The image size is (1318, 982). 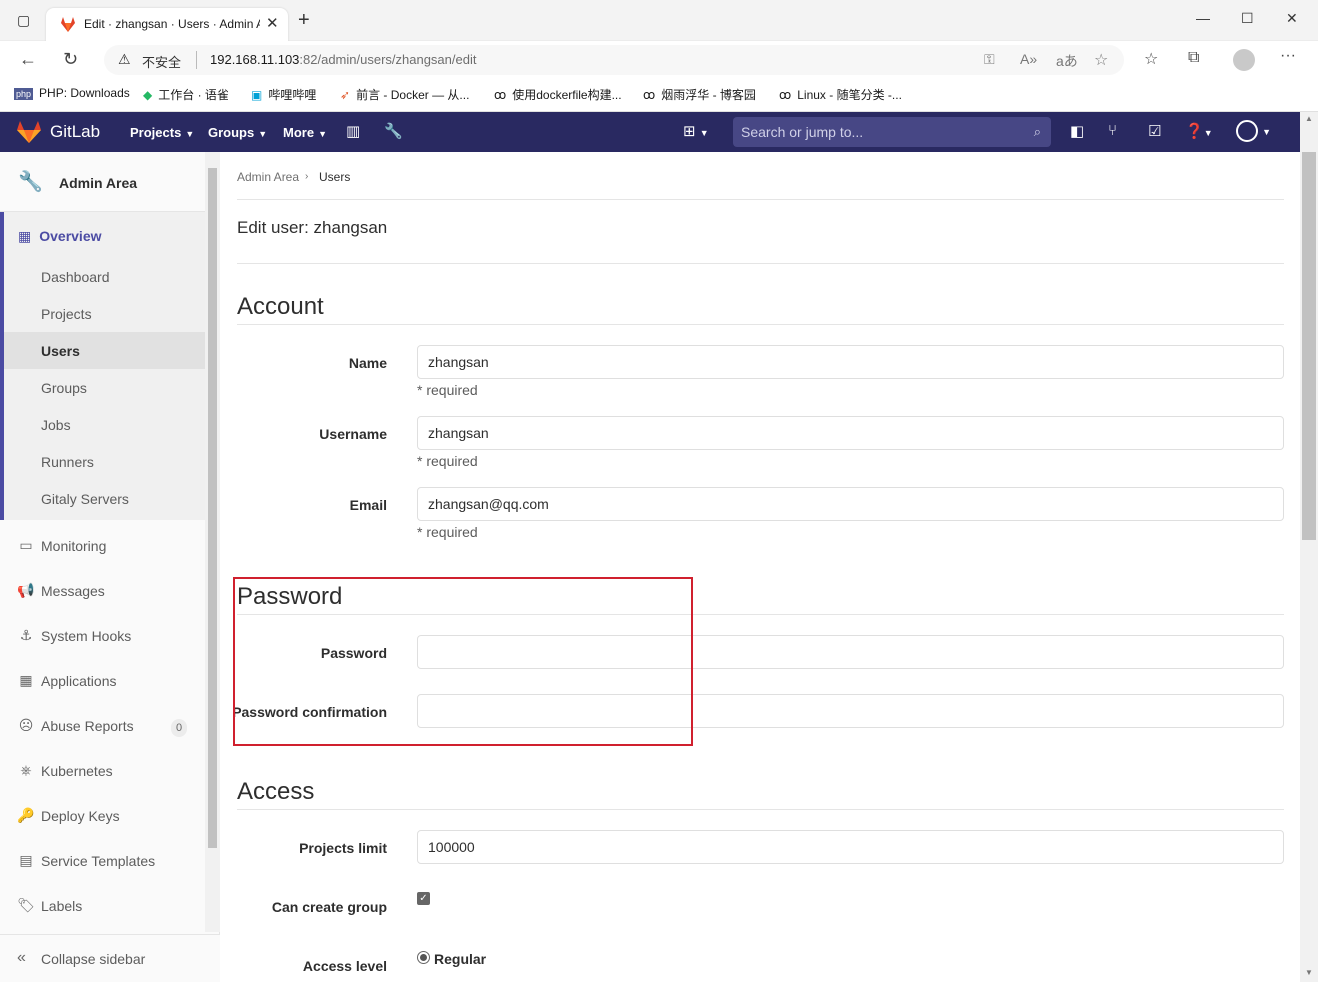 What do you see at coordinates (67, 462) in the screenshot?
I see `sidebar-item-runners: Runners` at bounding box center [67, 462].